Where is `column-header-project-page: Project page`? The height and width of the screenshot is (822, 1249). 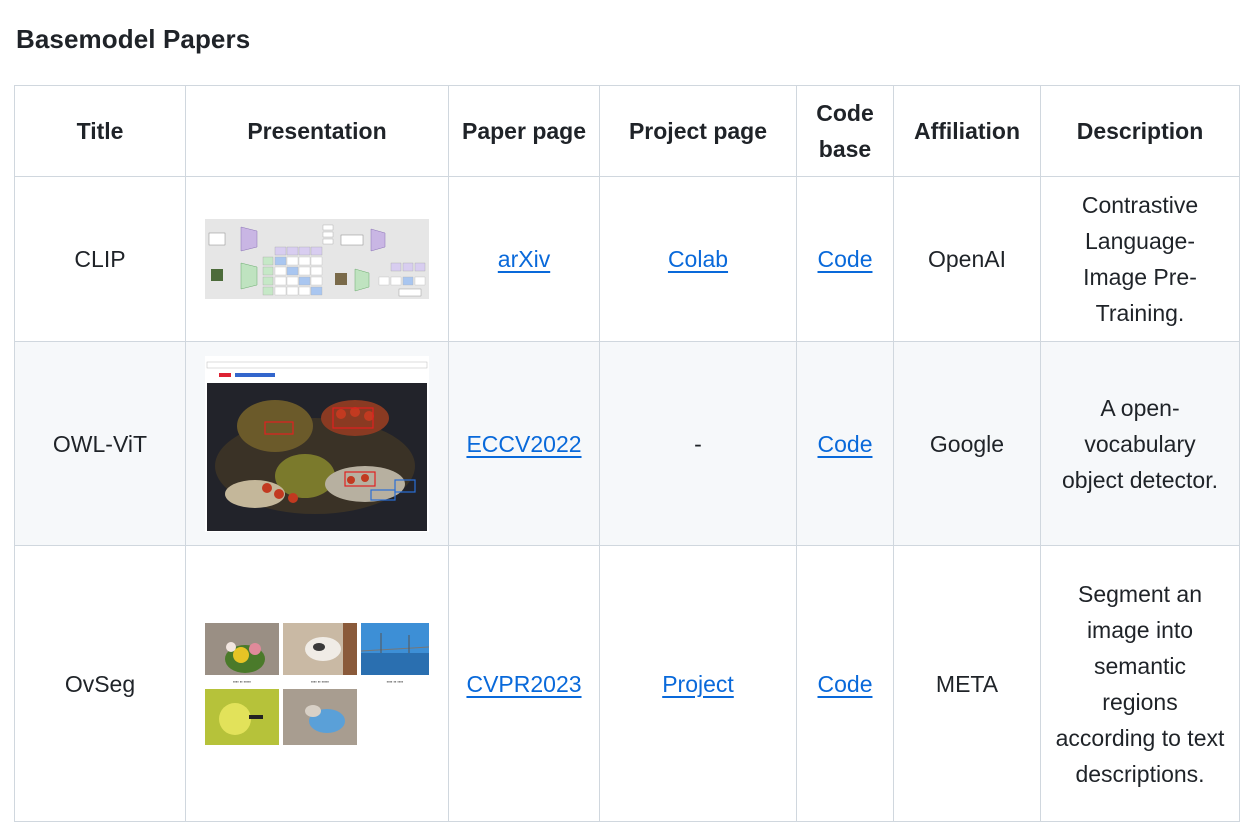
column-header-project-page: Project page is located at coordinates (698, 131).